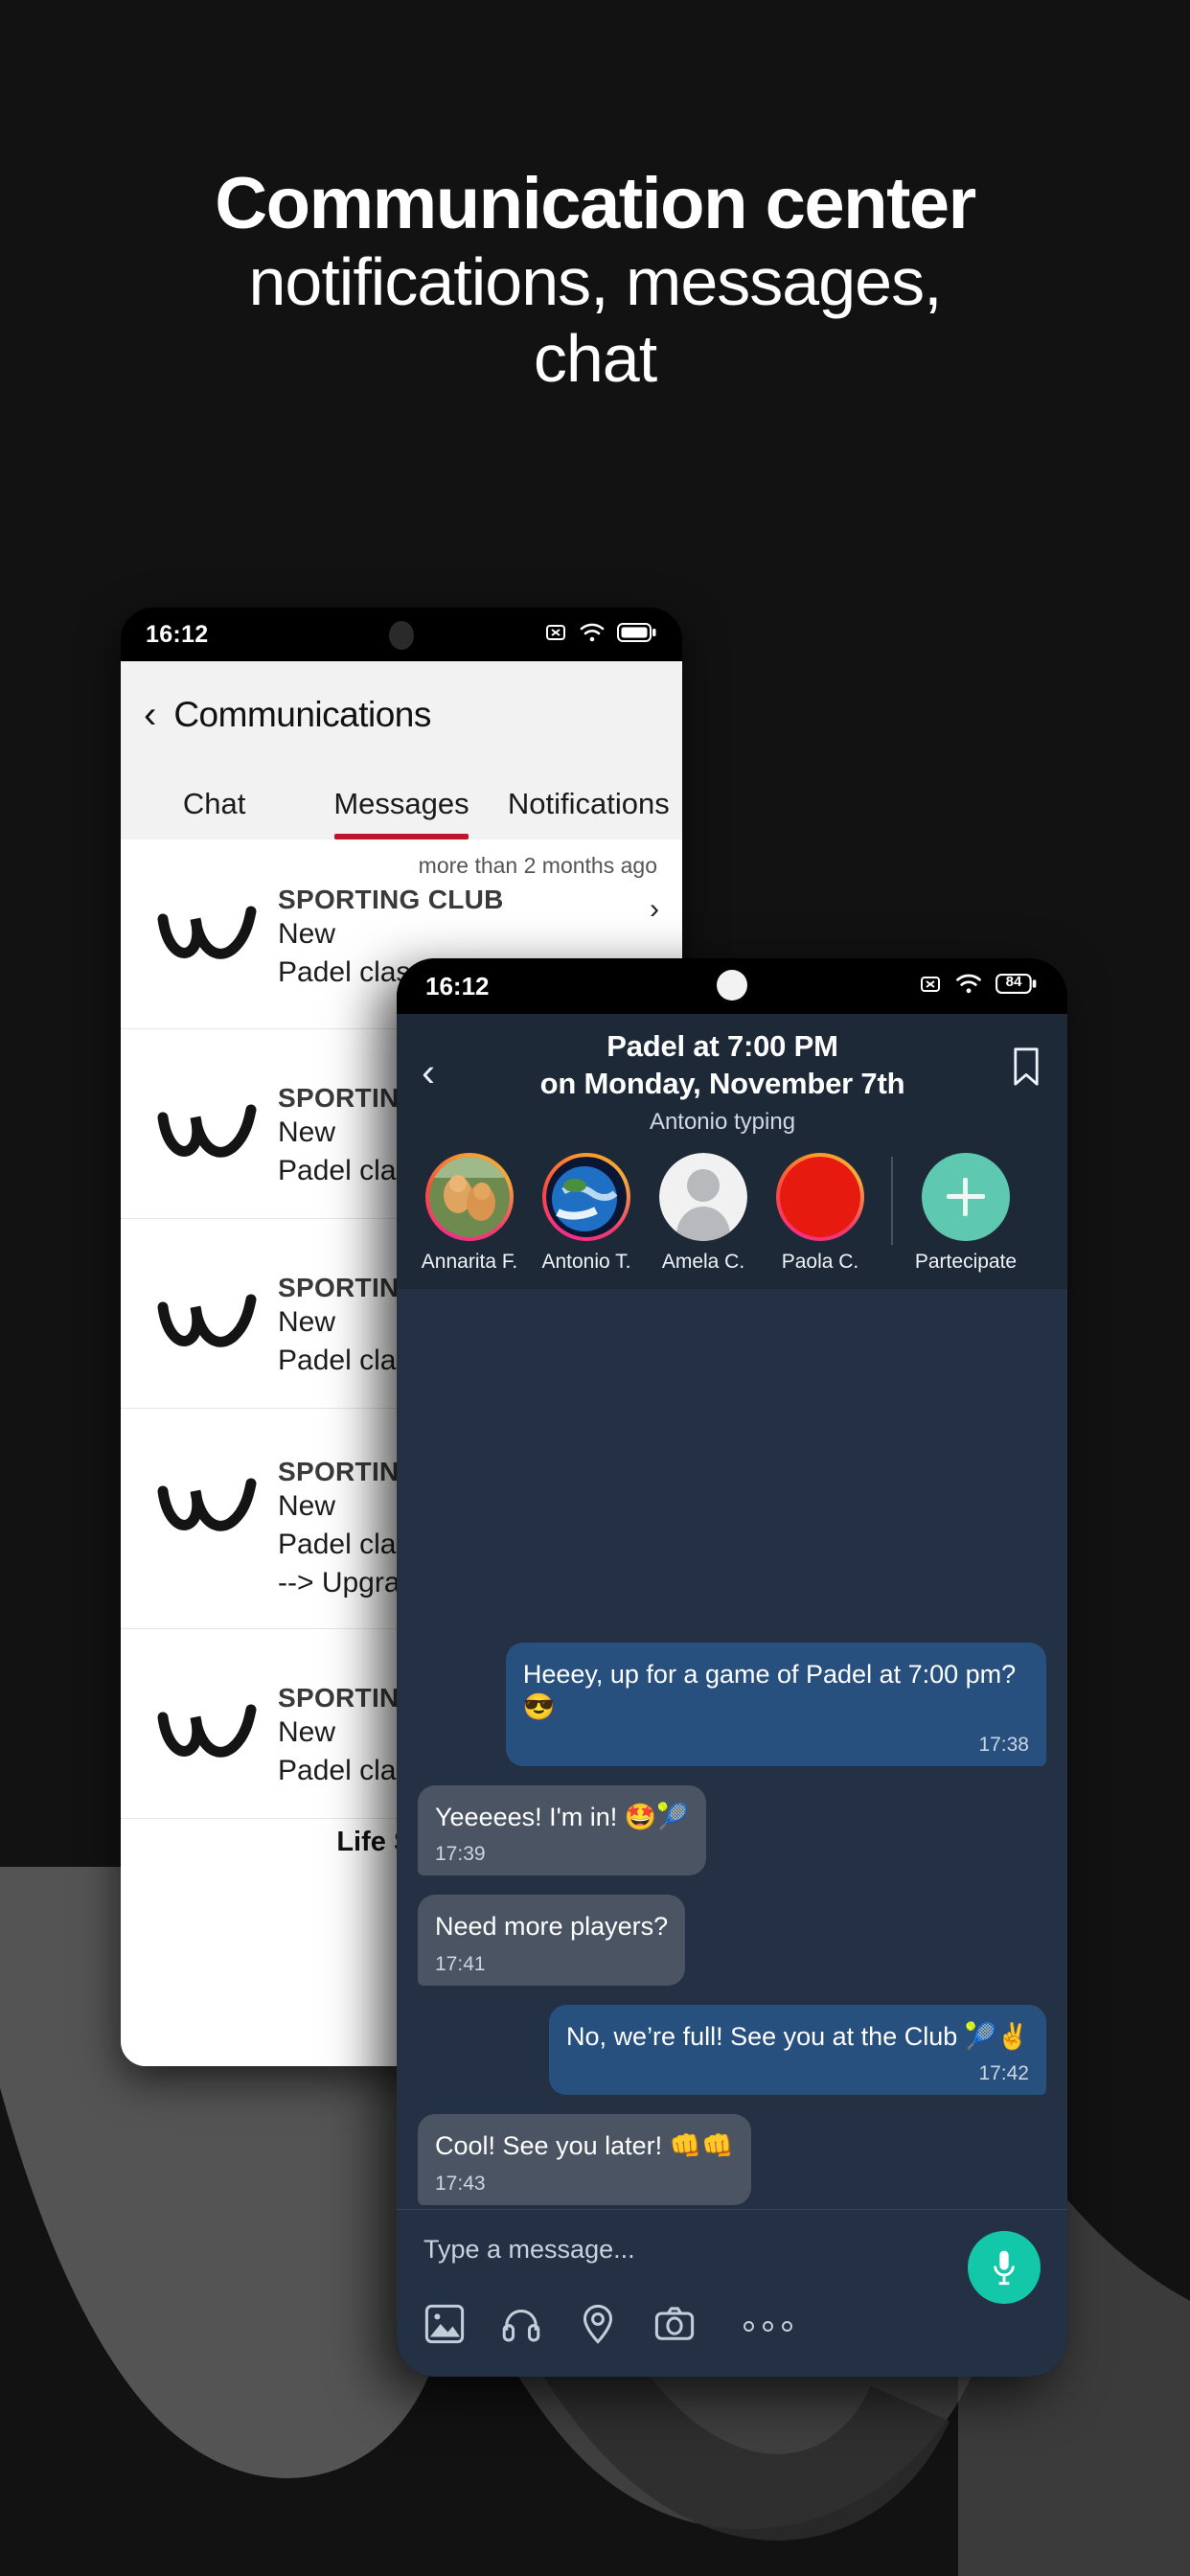 The height and width of the screenshot is (2576, 1190). I want to click on participant-name: Annarita F., so click(470, 1261).